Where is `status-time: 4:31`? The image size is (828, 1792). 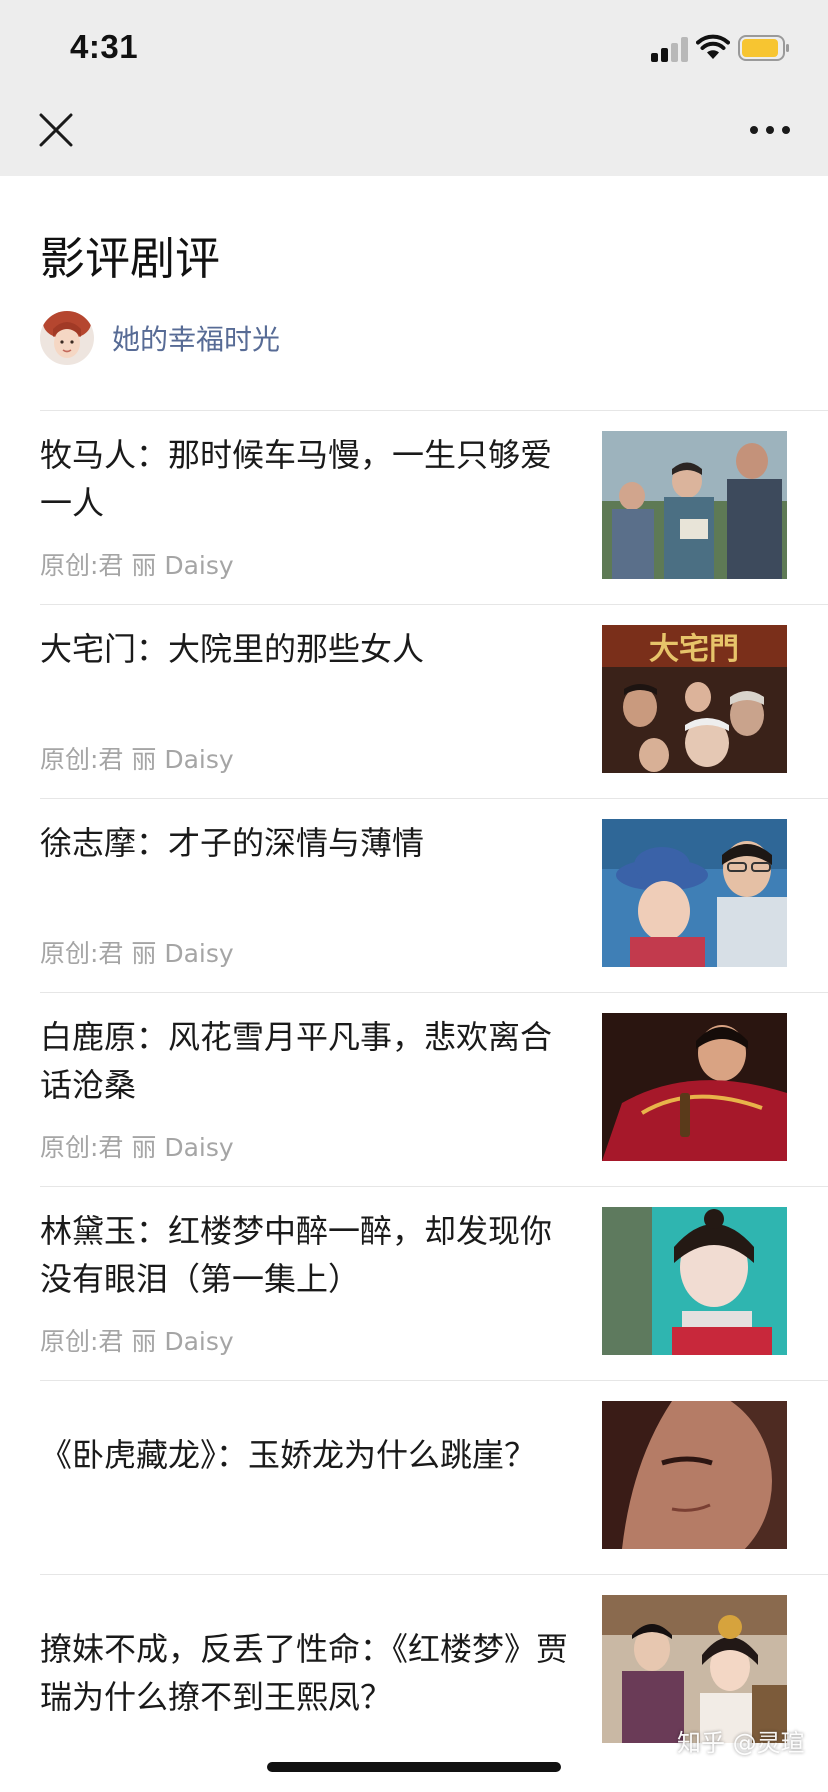
status-time: 4:31 is located at coordinates (104, 46).